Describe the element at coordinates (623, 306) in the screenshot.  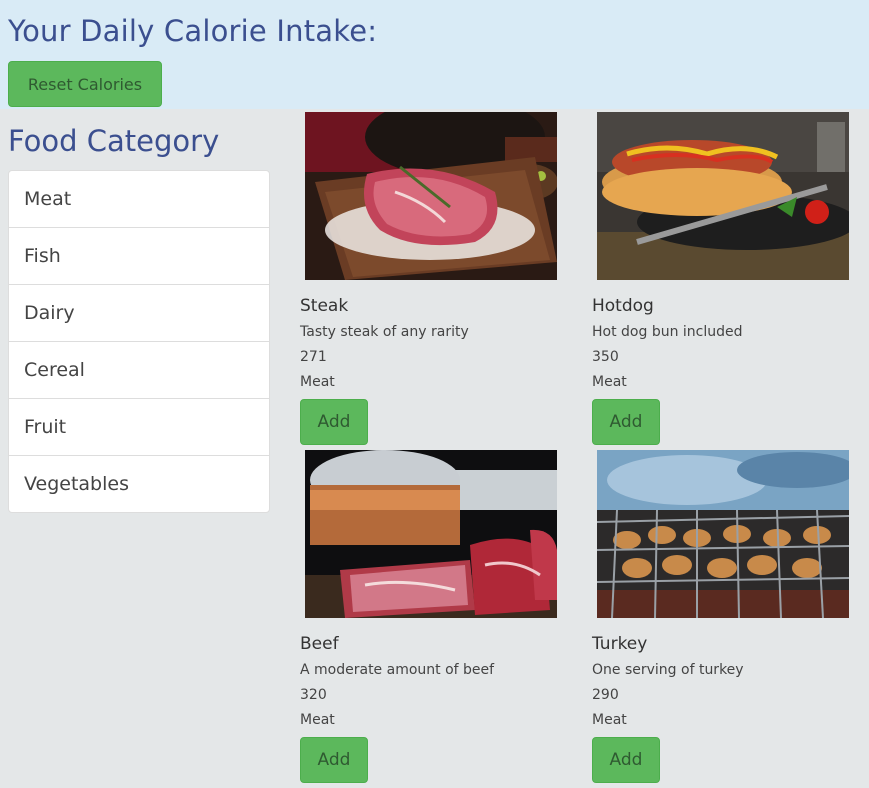
I see `food-name: Hotdog` at that location.